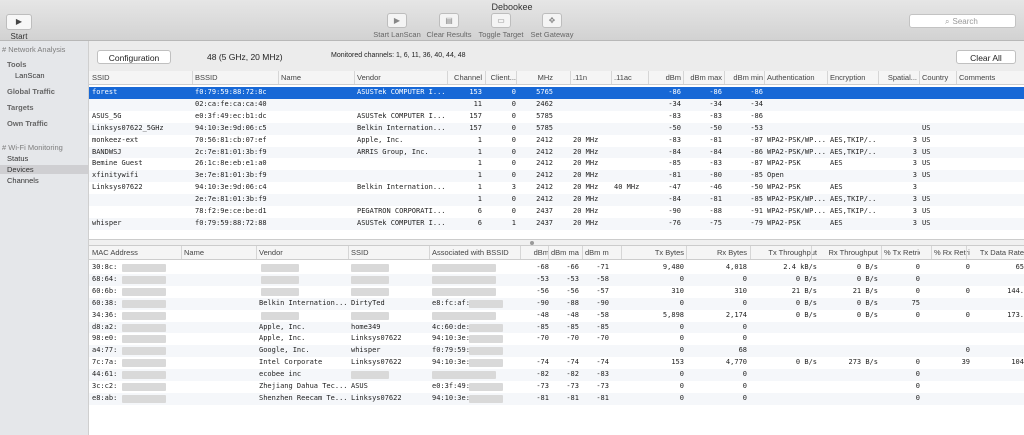  I want to click on column-header: Country, so click(937, 77).